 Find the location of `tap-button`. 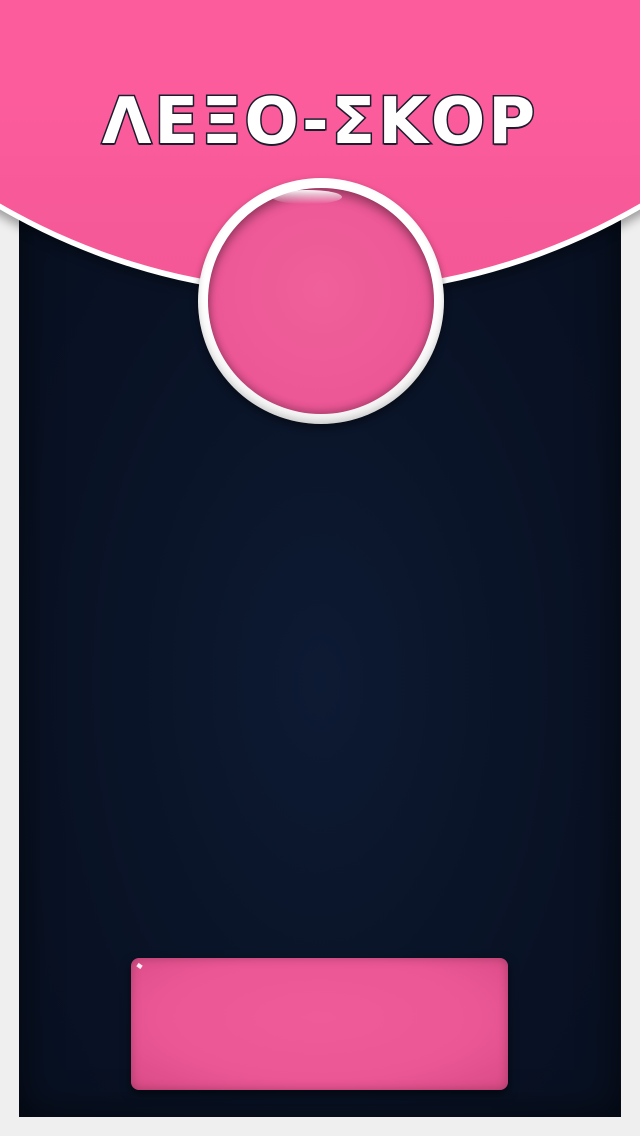

tap-button is located at coordinates (321, 301).